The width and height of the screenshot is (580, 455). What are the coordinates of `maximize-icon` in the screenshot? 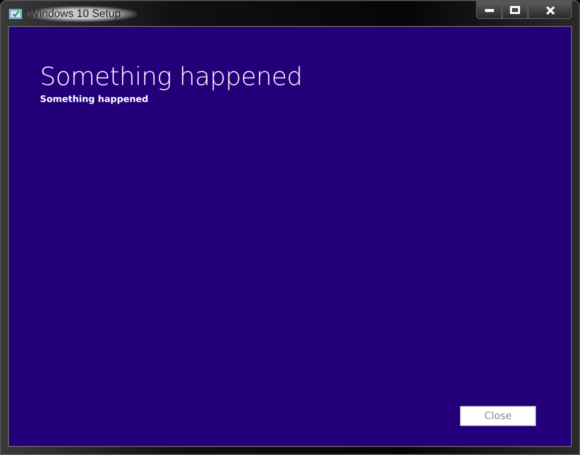 It's located at (515, 10).